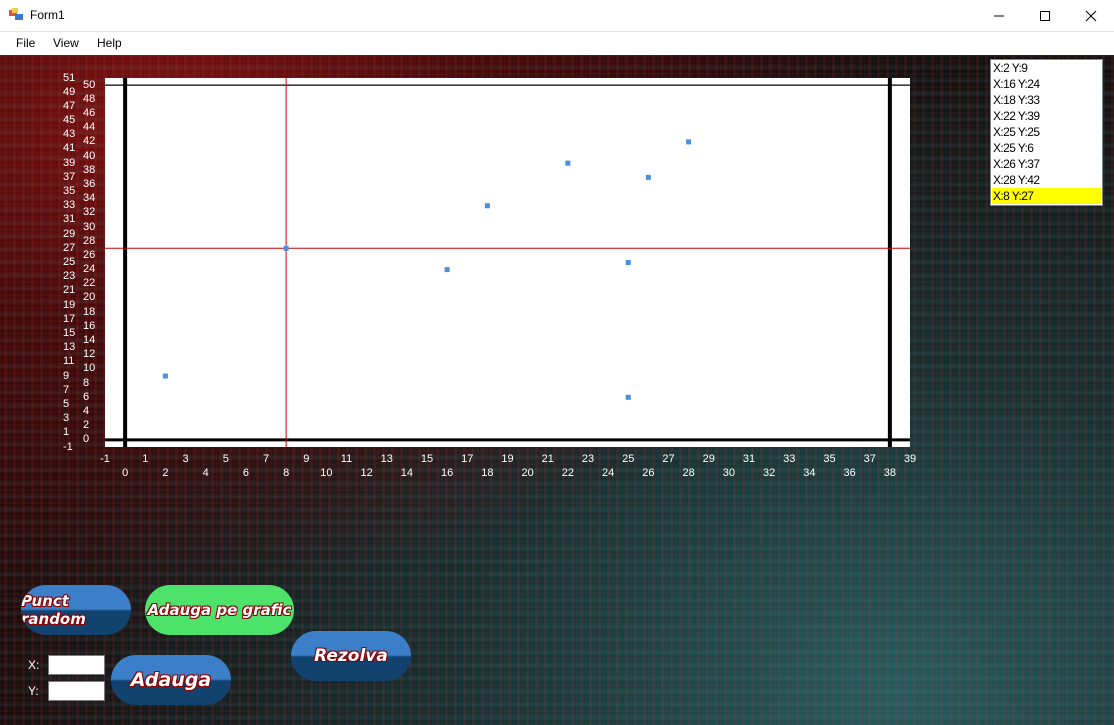 The image size is (1114, 725). Describe the element at coordinates (205, 473) in the screenshot. I see `x-tick-label: 4` at that location.